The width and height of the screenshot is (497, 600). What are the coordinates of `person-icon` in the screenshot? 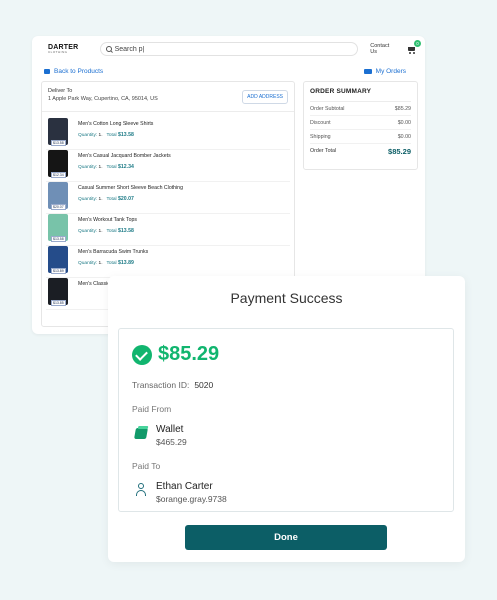 It's located at (141, 490).